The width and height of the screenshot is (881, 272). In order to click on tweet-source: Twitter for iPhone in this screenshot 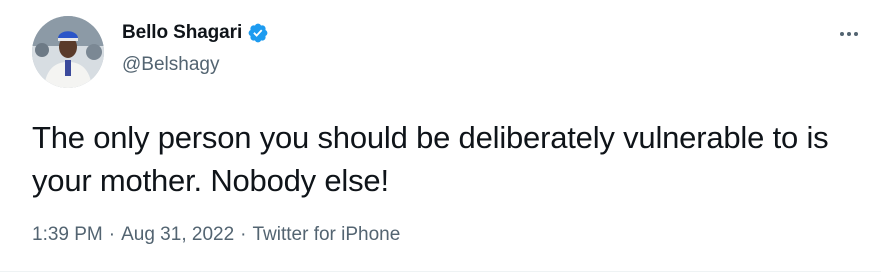, I will do `click(326, 235)`.